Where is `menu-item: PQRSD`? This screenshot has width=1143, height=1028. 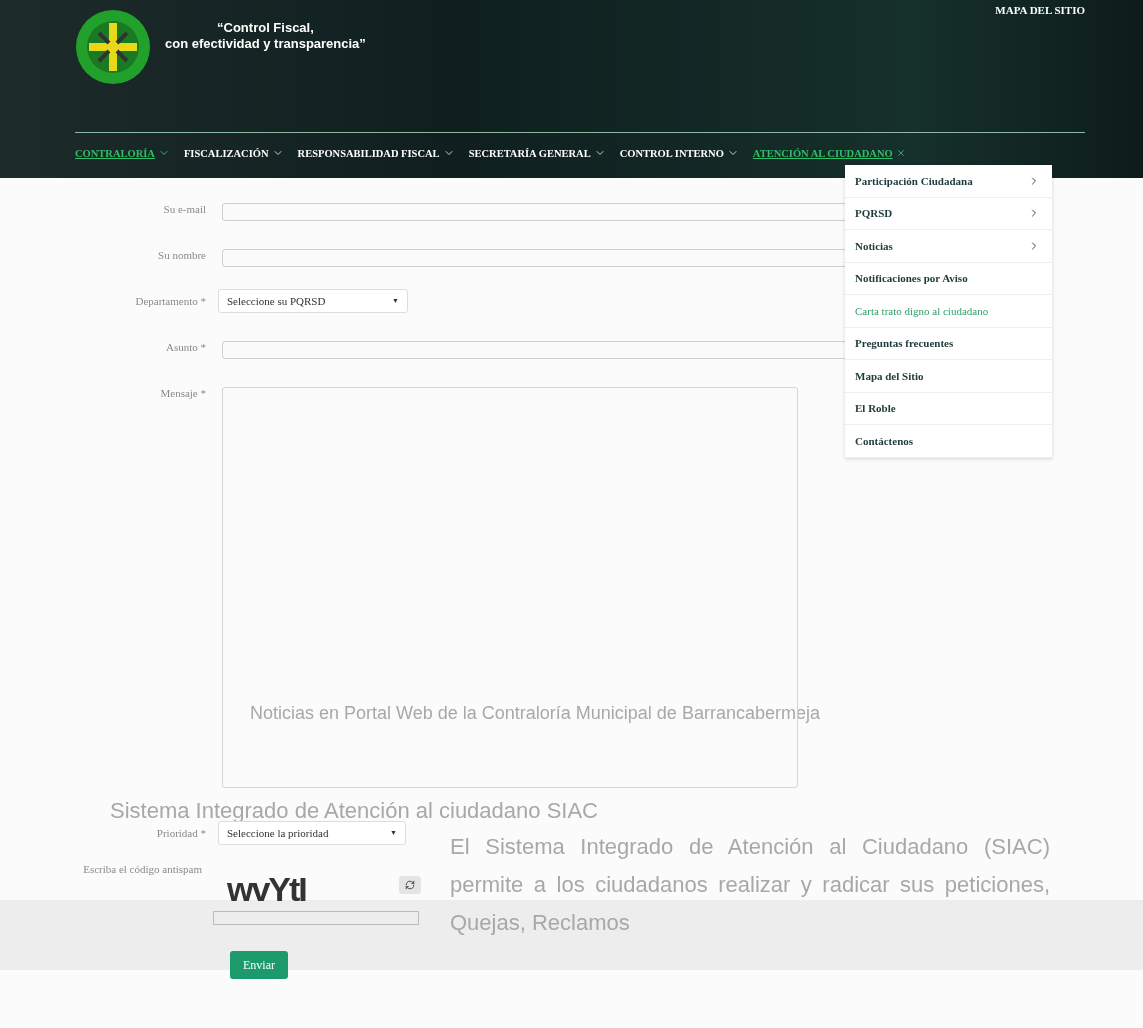 menu-item: PQRSD is located at coordinates (948, 213).